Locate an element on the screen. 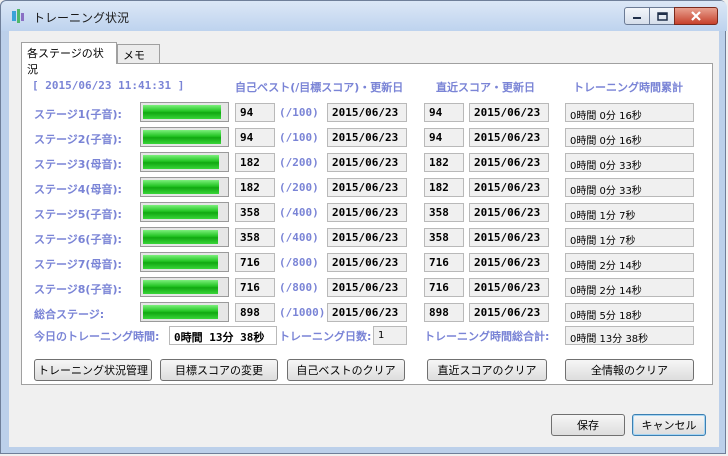 Image resolution: width=728 pixels, height=456 pixels. minimize-icon is located at coordinates (637, 18).